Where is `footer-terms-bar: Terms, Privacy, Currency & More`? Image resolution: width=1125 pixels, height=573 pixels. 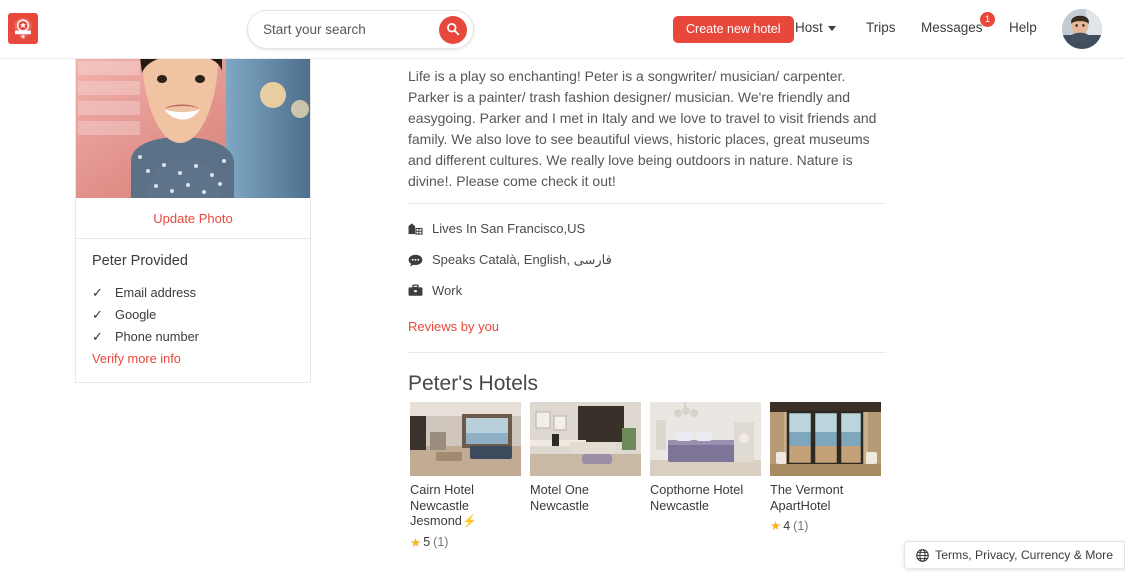
footer-terms-bar: Terms, Privacy, Currency & More is located at coordinates (1014, 555).